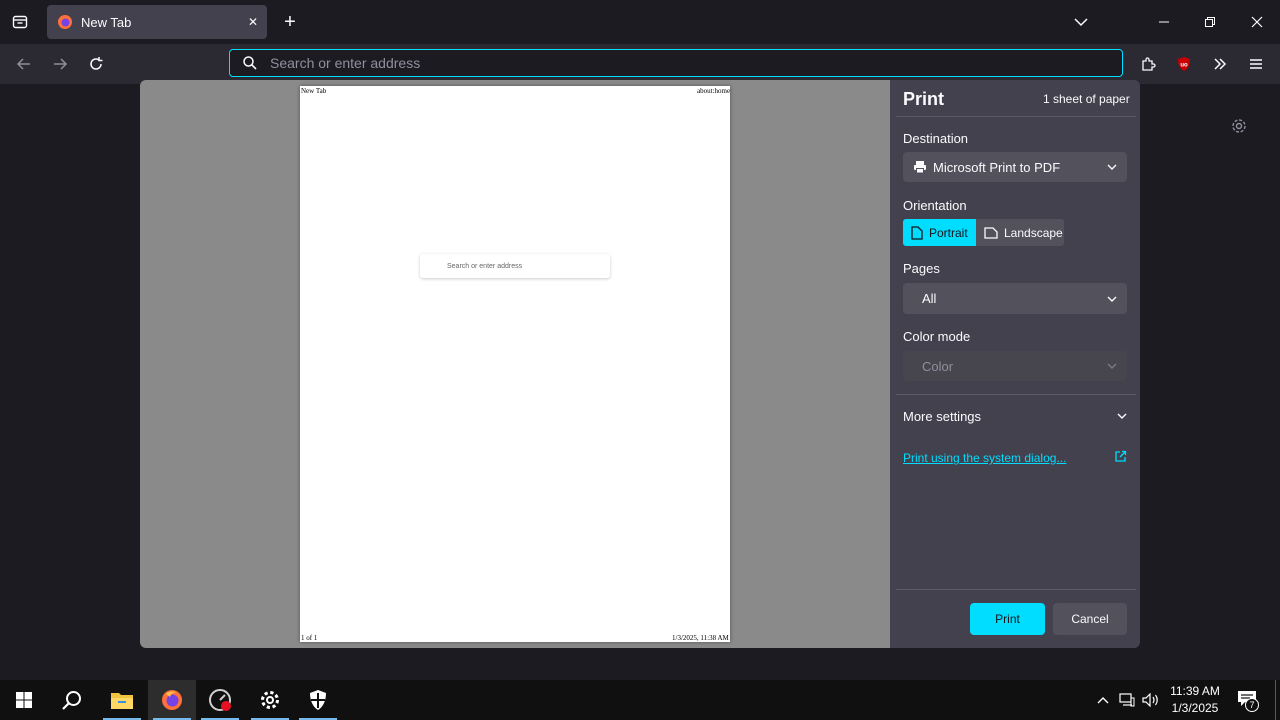 Image resolution: width=1280 pixels, height=720 pixels. What do you see at coordinates (935, 205) in the screenshot?
I see `orientation-label: Orientation` at bounding box center [935, 205].